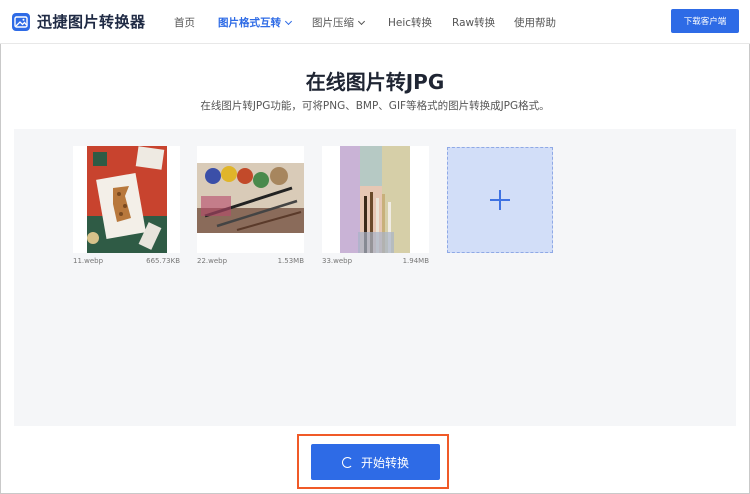  What do you see at coordinates (415, 261) in the screenshot?
I see `file-size: 1.94MB` at bounding box center [415, 261].